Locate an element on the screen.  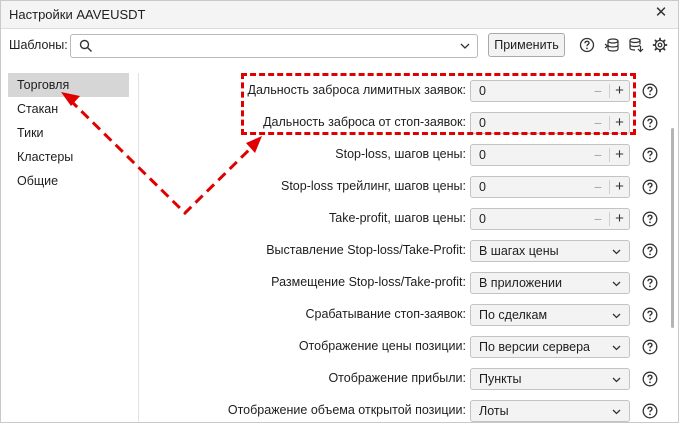
setting-label-position-price-display: Отображение цены позиции: is located at coordinates (382, 346).